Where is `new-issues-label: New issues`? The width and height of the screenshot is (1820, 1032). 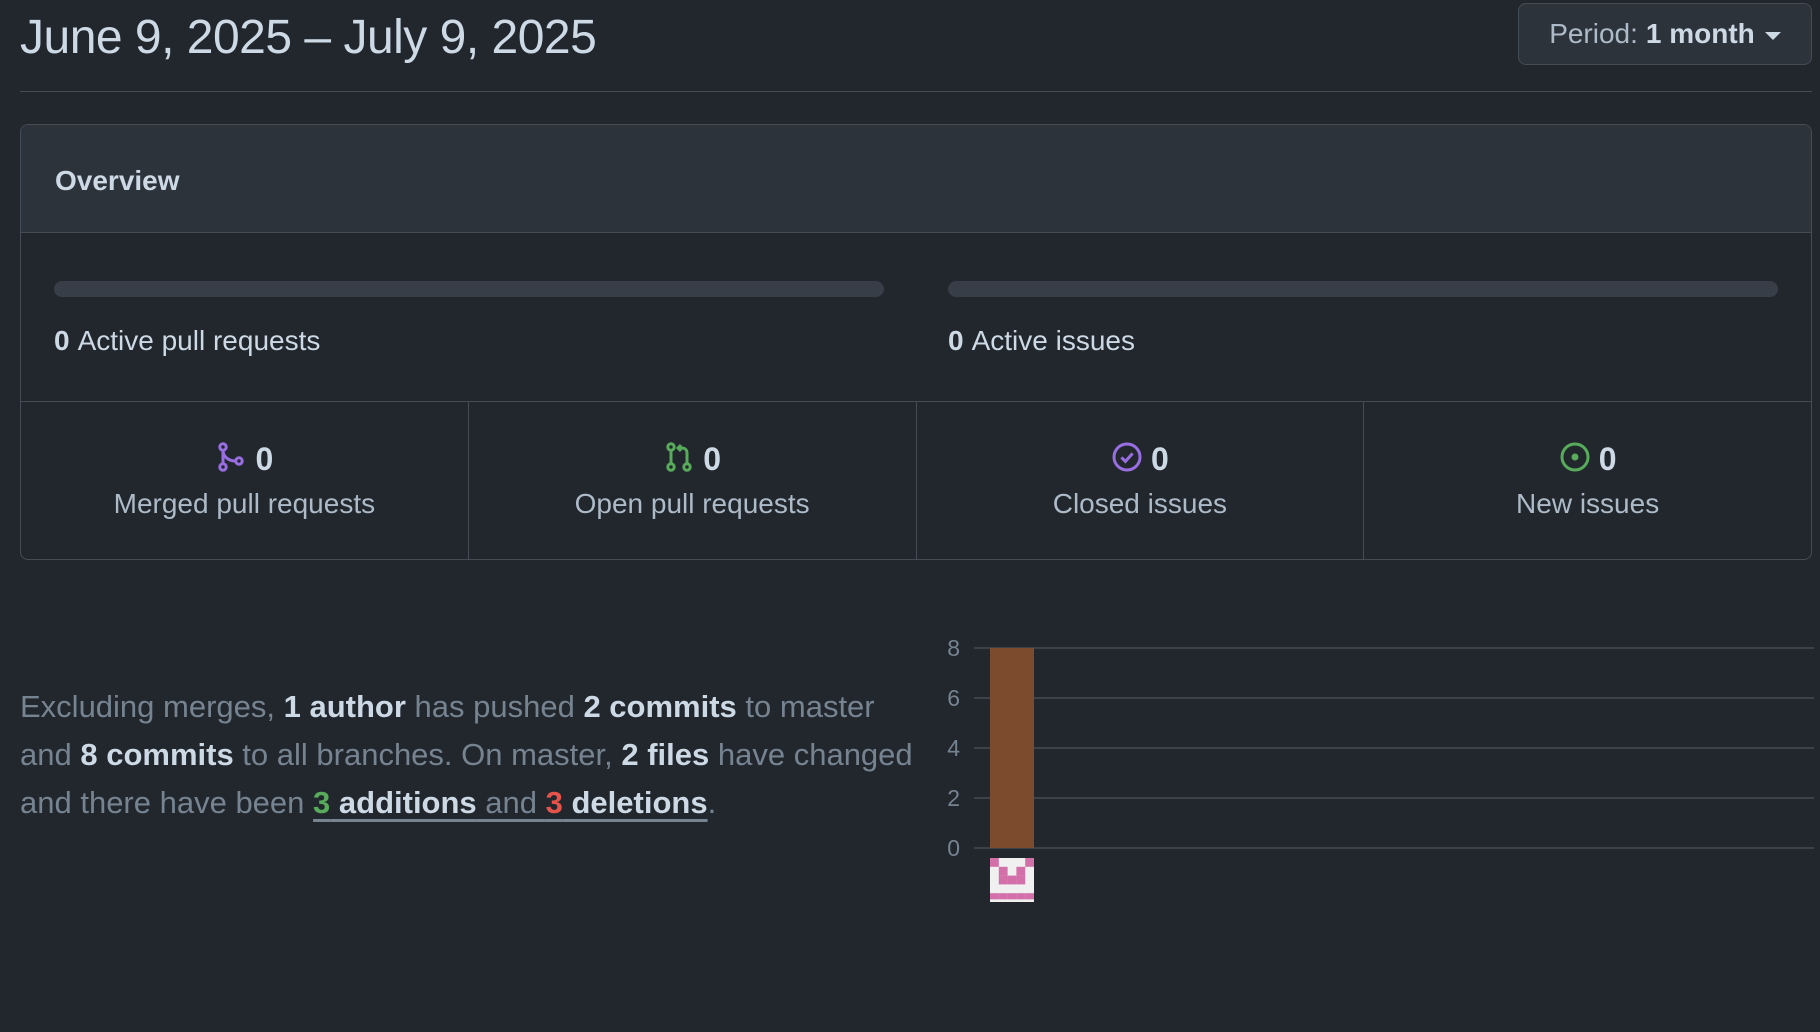 new-issues-label: New issues is located at coordinates (1588, 503).